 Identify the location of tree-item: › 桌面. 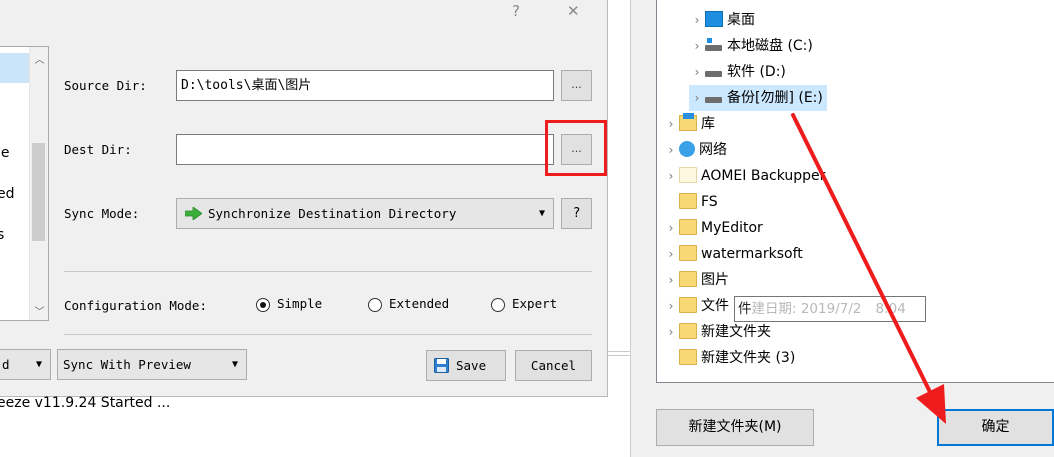
(722, 20).